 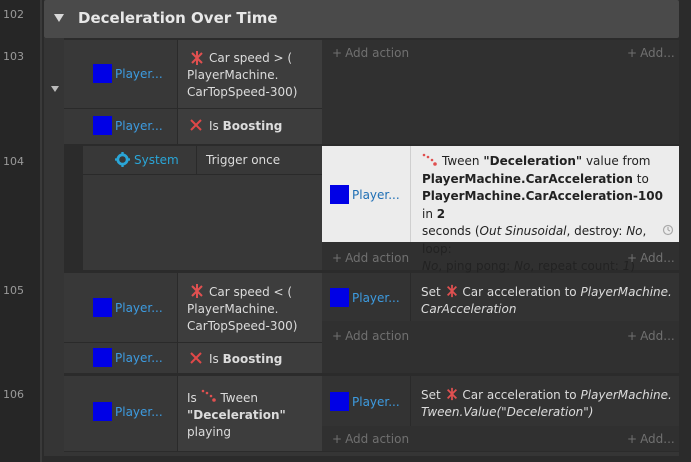 I want to click on group-body-border, so click(x=54, y=246).